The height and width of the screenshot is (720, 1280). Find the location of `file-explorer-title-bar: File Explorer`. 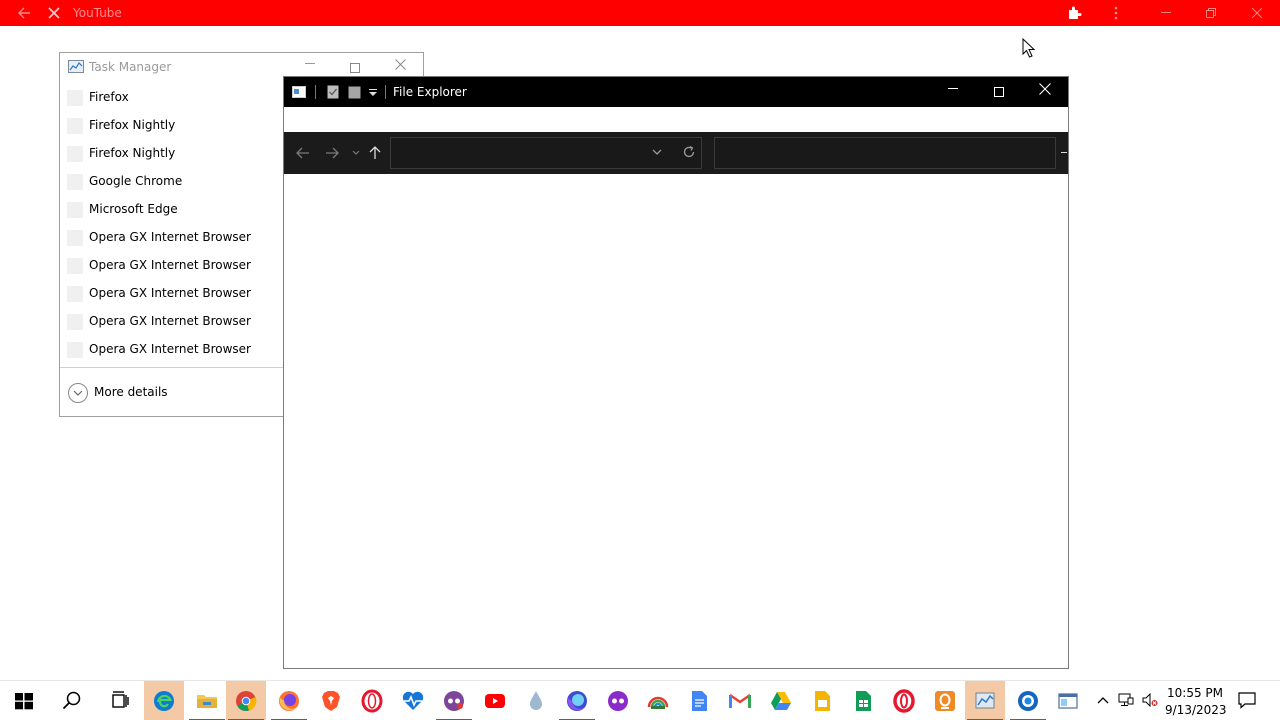

file-explorer-title-bar: File Explorer is located at coordinates (676, 92).